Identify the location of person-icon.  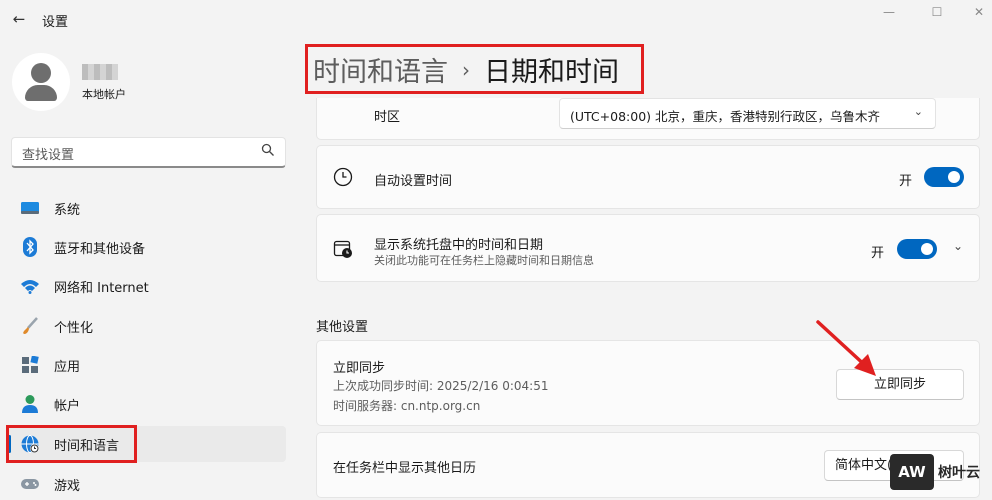
(30, 404).